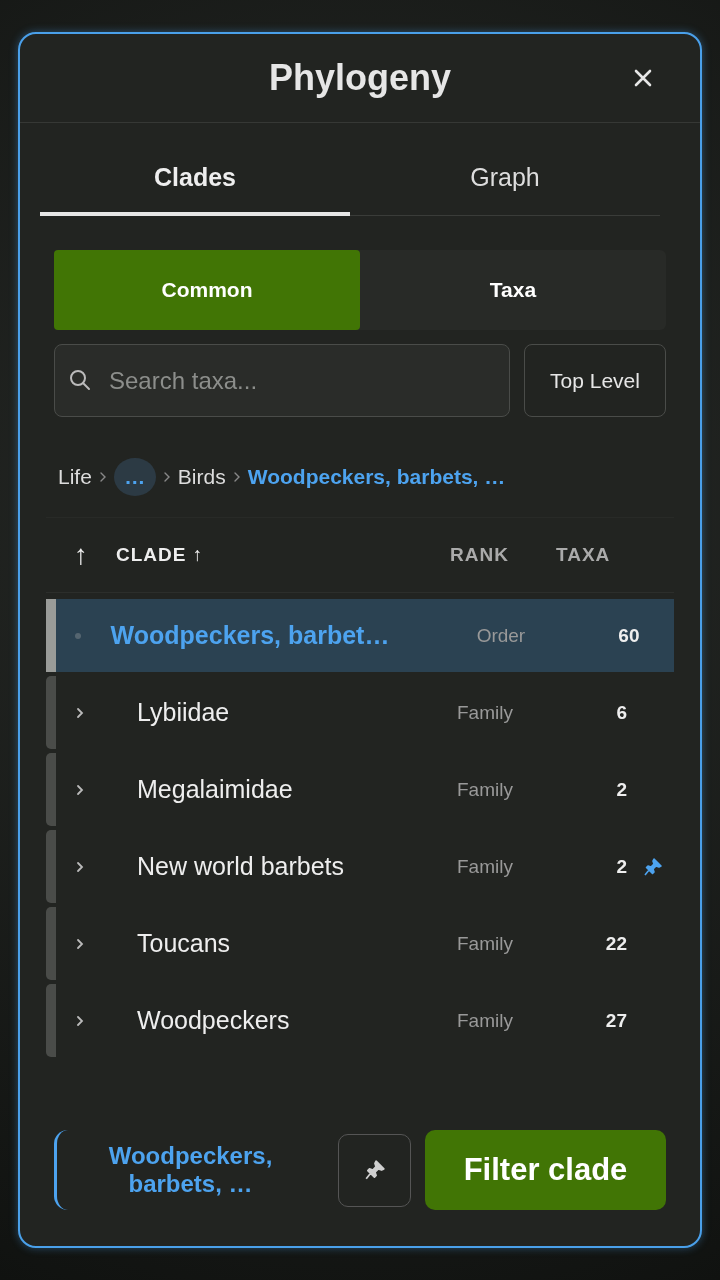 Image resolution: width=720 pixels, height=1280 pixels. What do you see at coordinates (545, 1170) in the screenshot?
I see `filter-clade-button: Filter clade` at bounding box center [545, 1170].